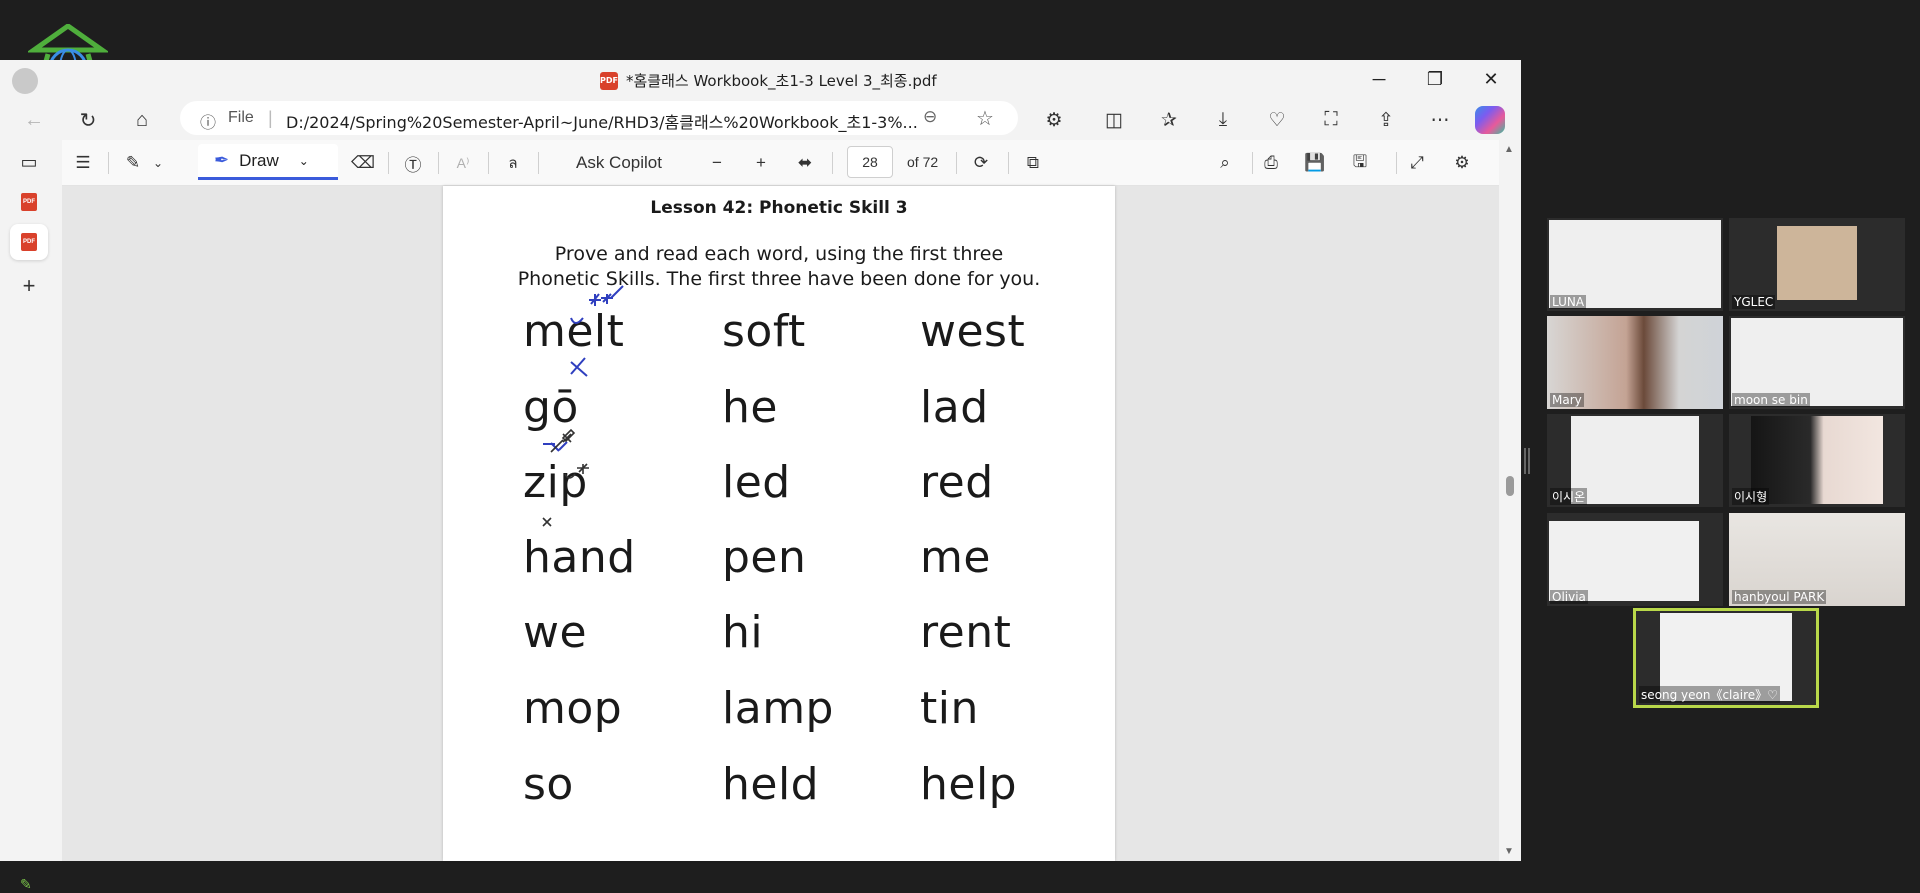  Describe the element at coordinates (1225, 163) in the screenshot. I see `search-icon: ⌕` at that location.